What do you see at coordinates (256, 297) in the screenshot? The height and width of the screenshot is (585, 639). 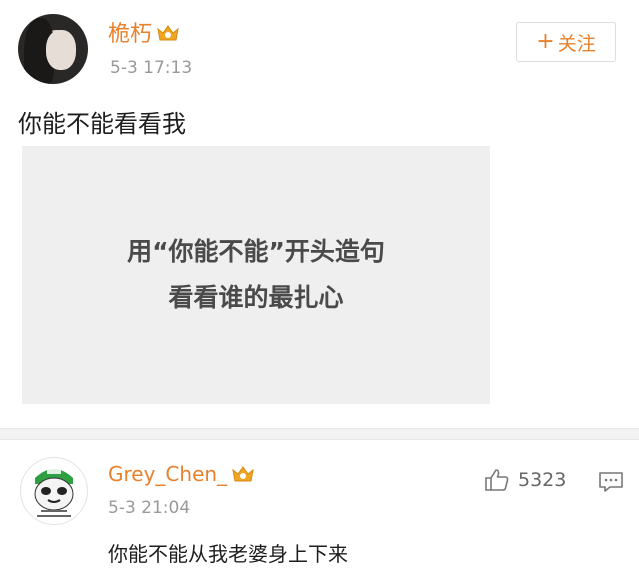 I see `post-image-line2: 看看谁的最扎心` at bounding box center [256, 297].